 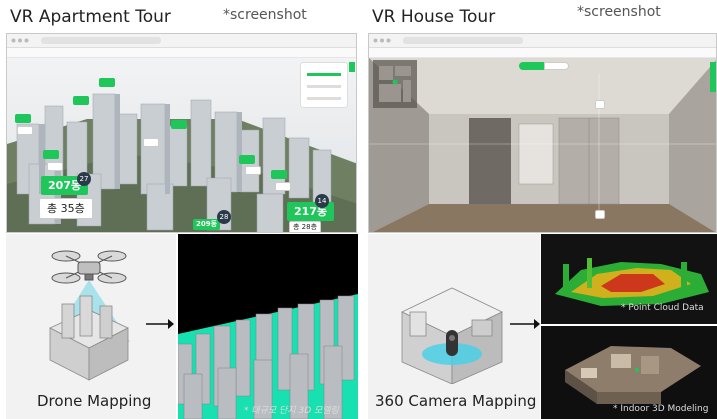 I want to click on view-mode-toggle, so click(x=544, y=66).